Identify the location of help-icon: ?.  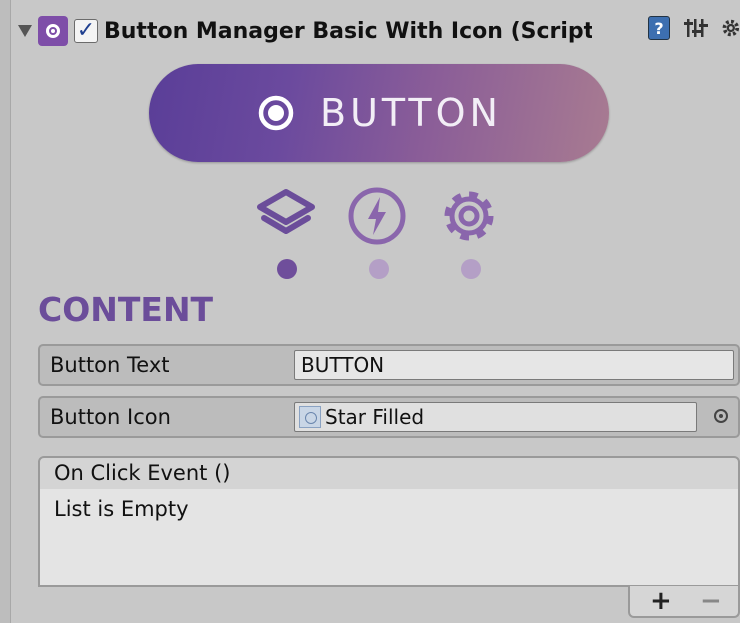
(659, 28).